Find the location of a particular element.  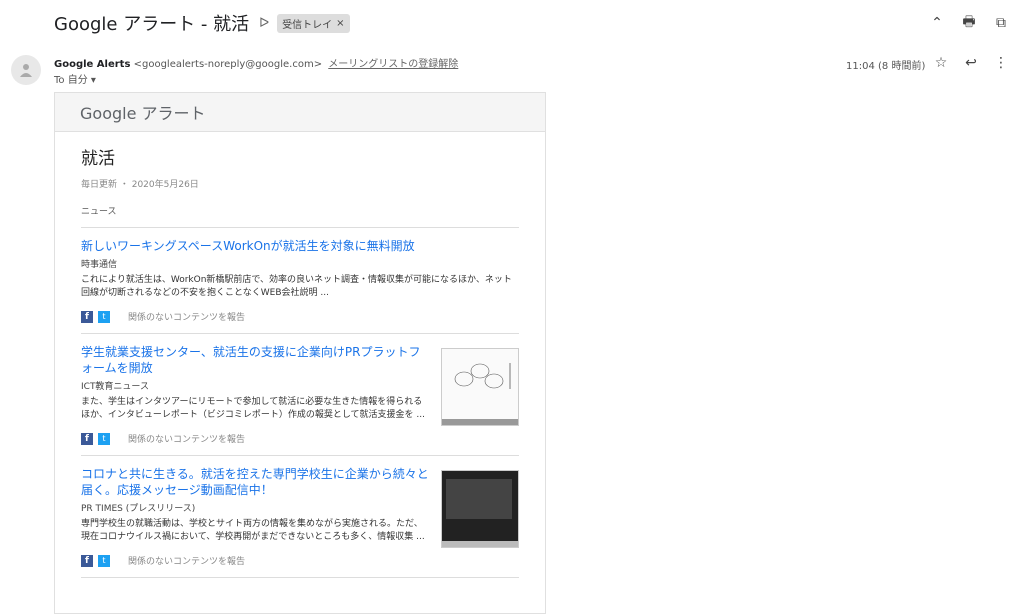

top-toolbar: ⌃ 🖶 ⧉ is located at coordinates (969, 23).